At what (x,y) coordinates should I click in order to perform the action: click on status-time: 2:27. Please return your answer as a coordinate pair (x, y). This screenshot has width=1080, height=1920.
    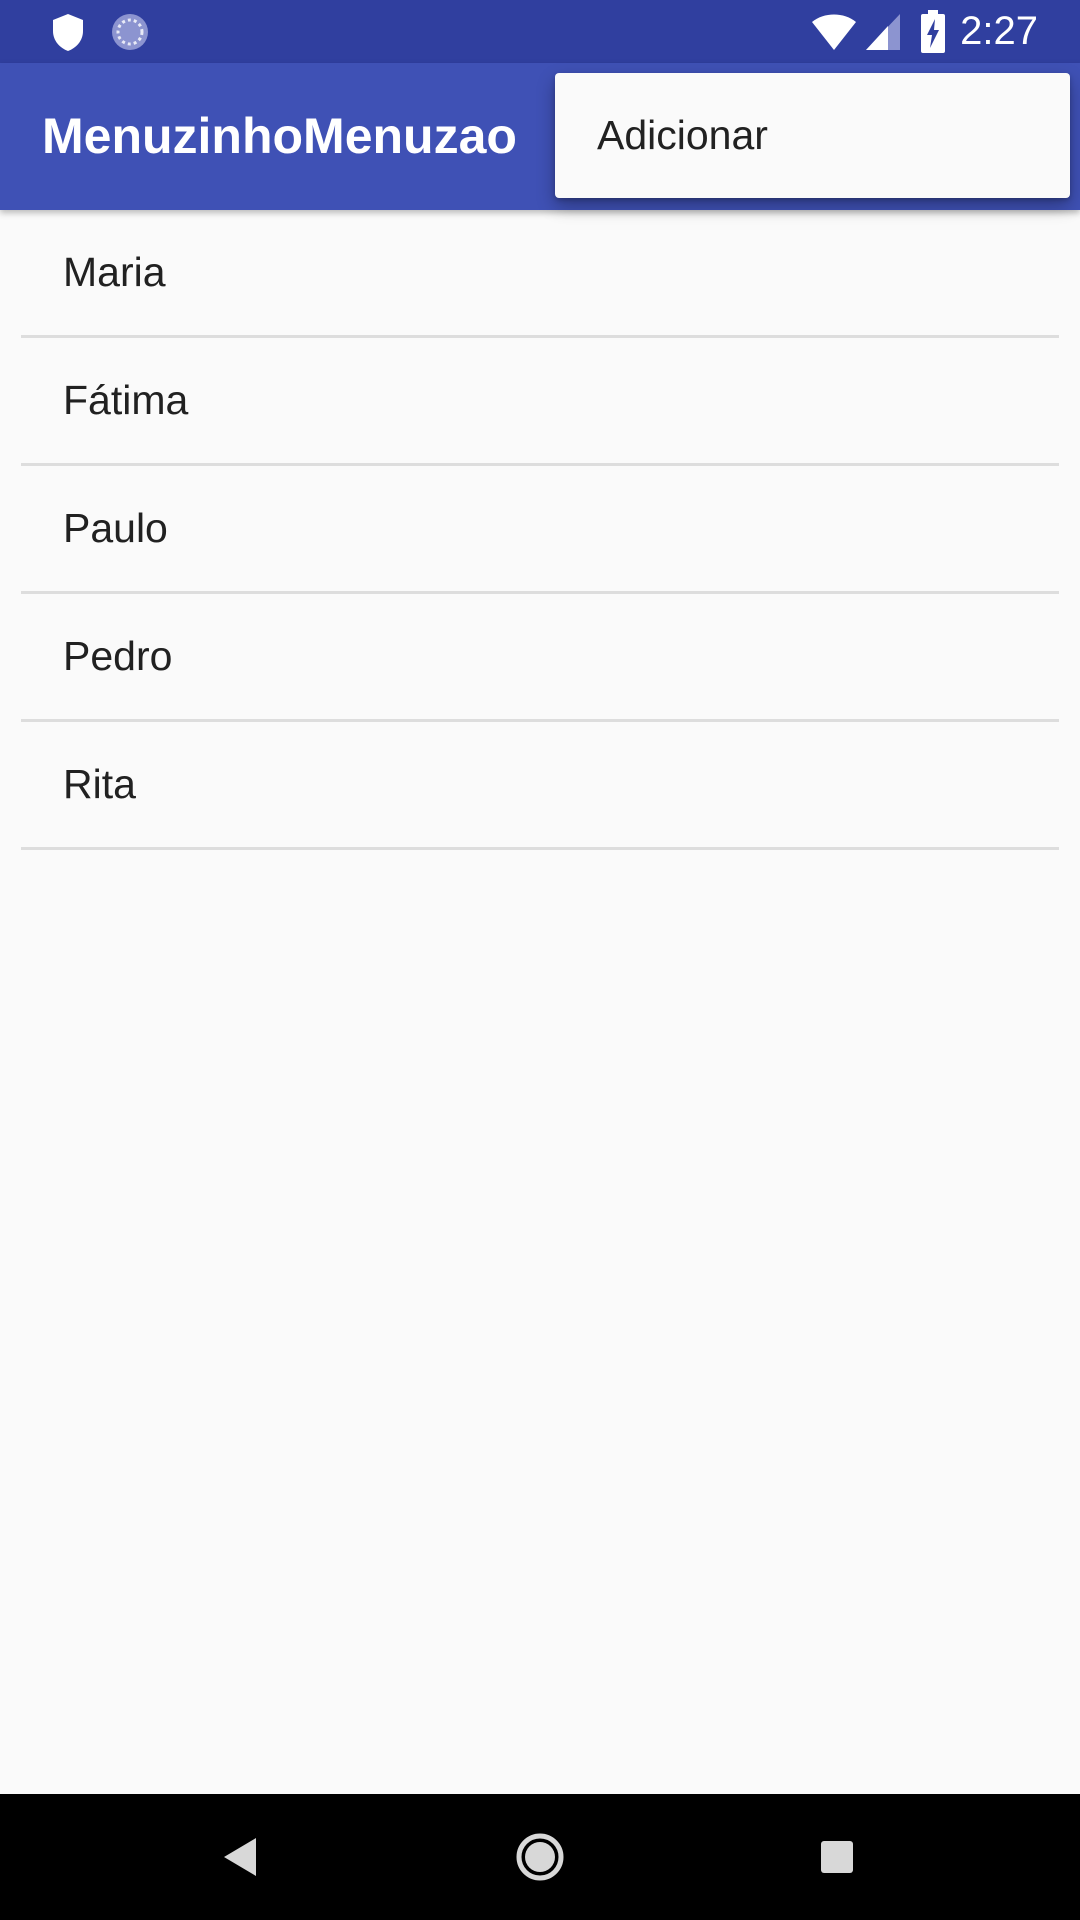
    Looking at the image, I should click on (999, 31).